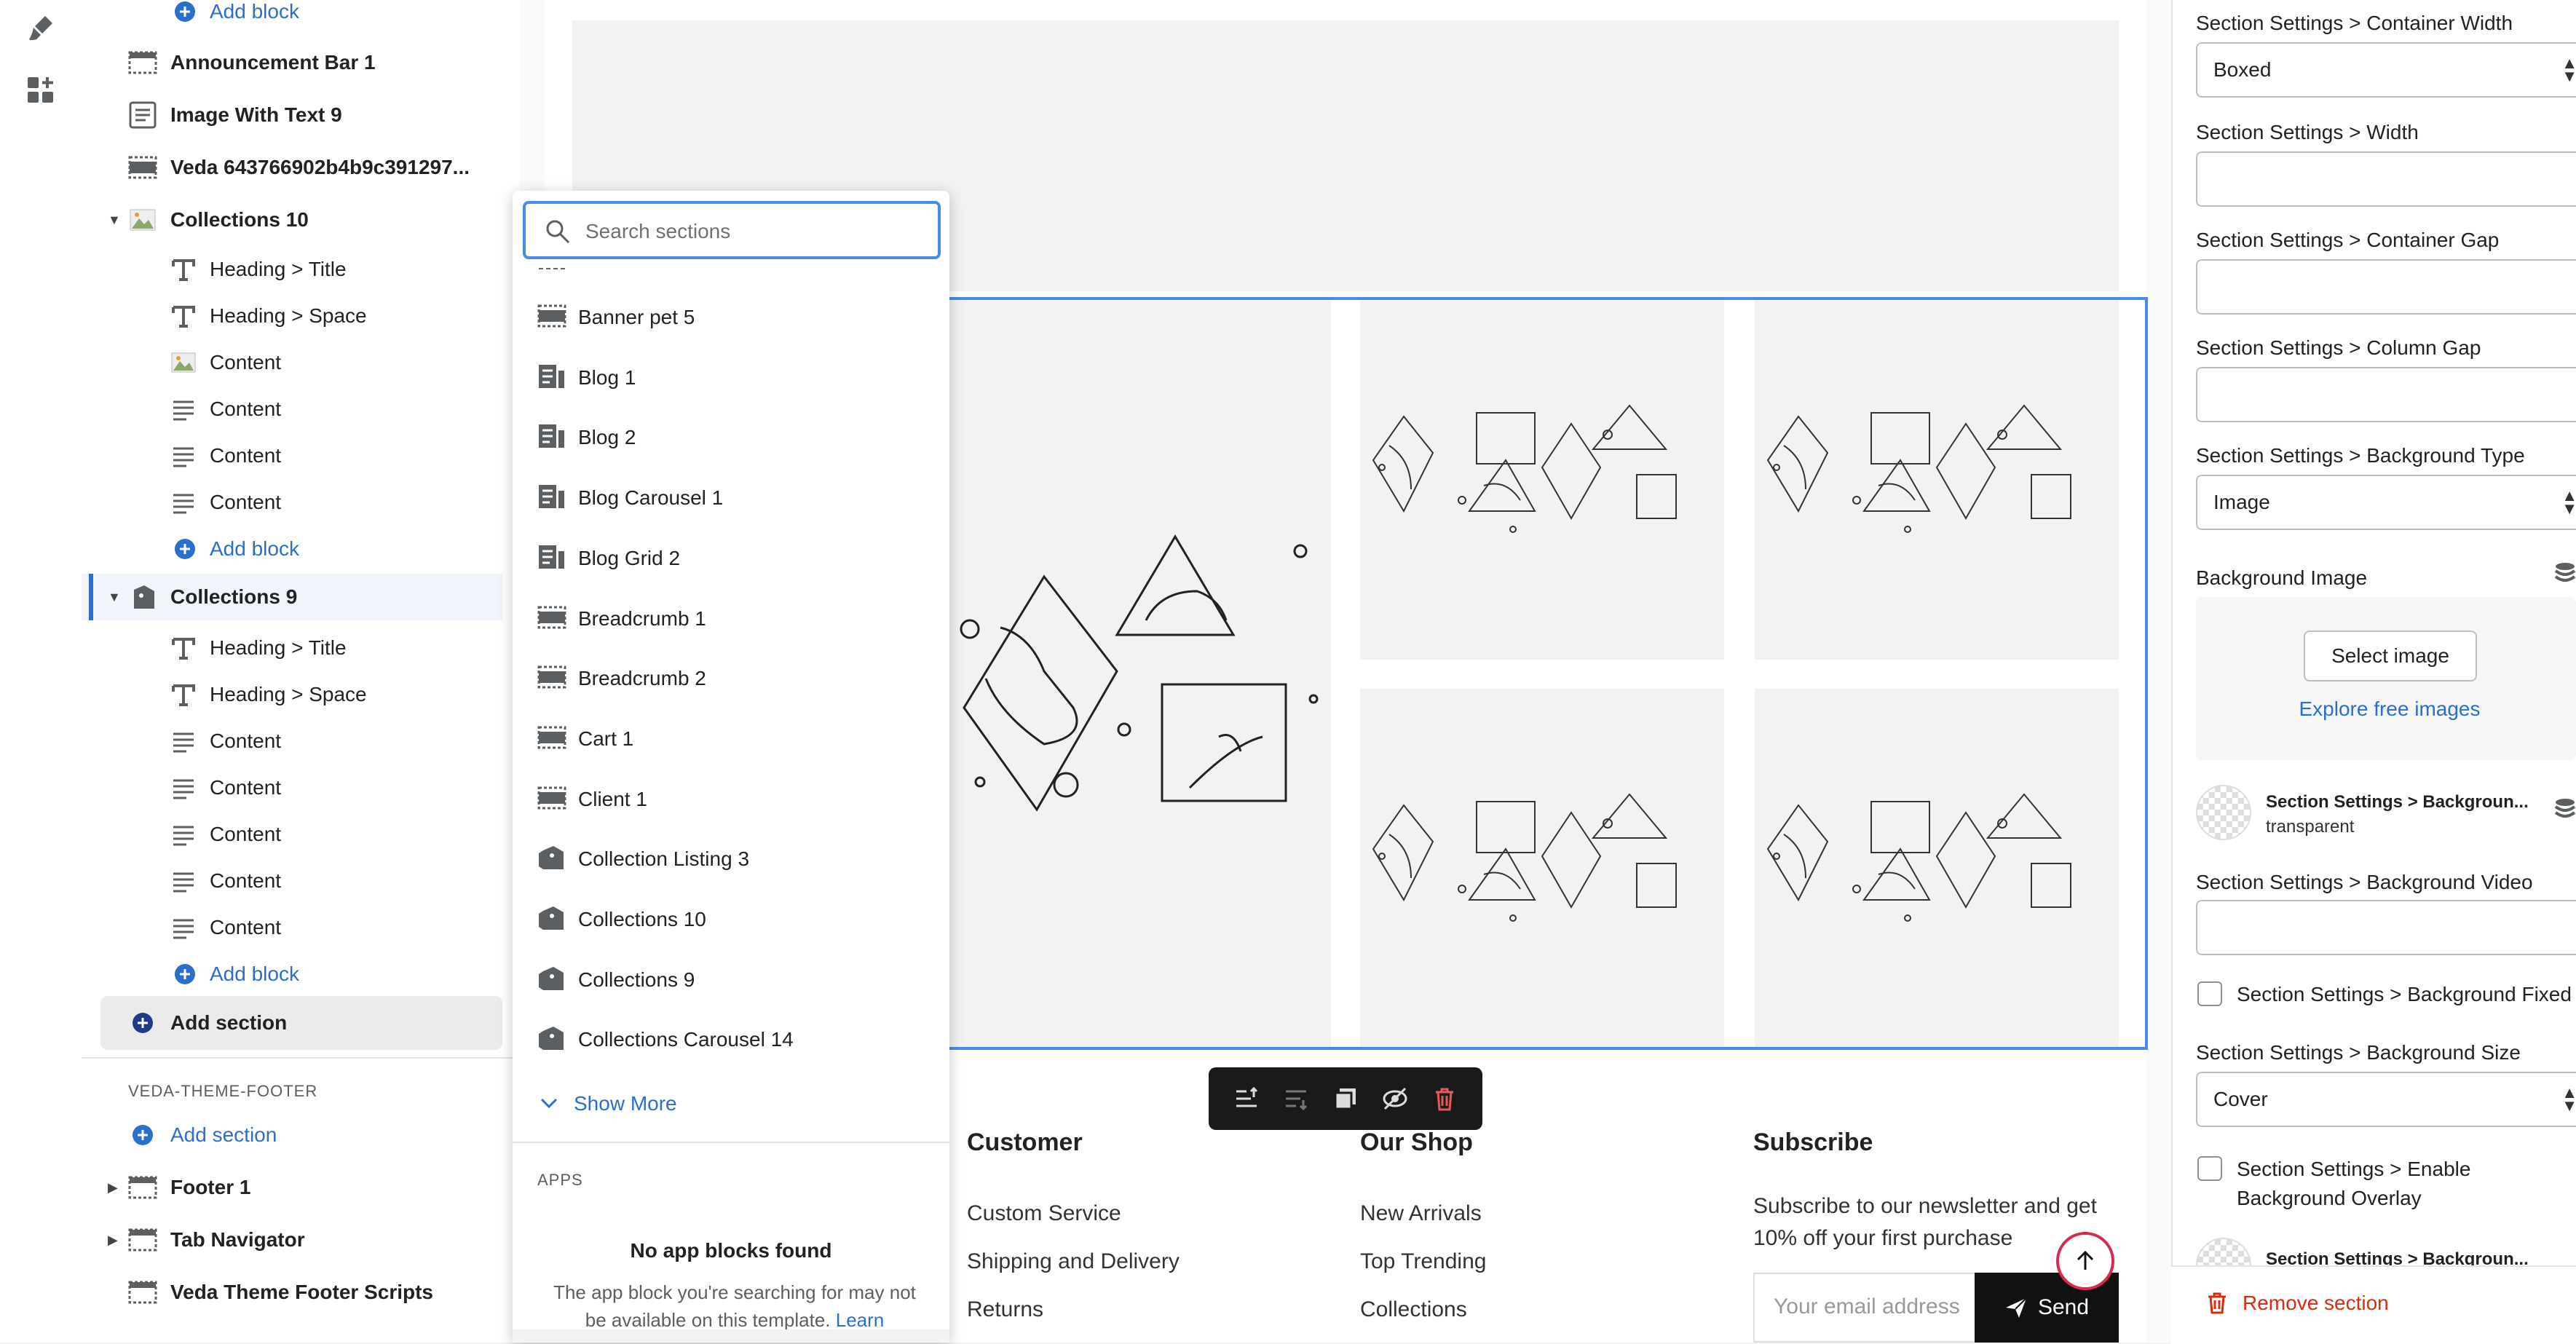 The height and width of the screenshot is (1344, 2576). Describe the element at coordinates (2386, 709) in the screenshot. I see `explore-images-link: Explore free images` at that location.